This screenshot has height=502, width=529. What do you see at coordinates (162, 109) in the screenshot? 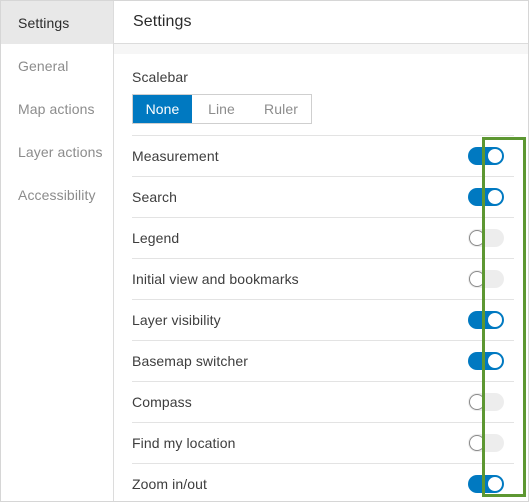
I see `scalebar-option-none: None` at bounding box center [162, 109].